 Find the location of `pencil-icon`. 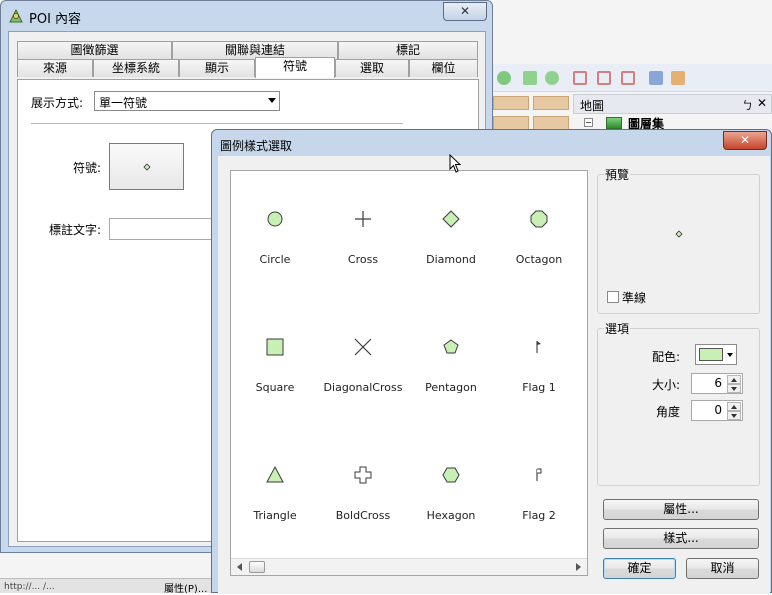

pencil-icon is located at coordinates (678, 78).